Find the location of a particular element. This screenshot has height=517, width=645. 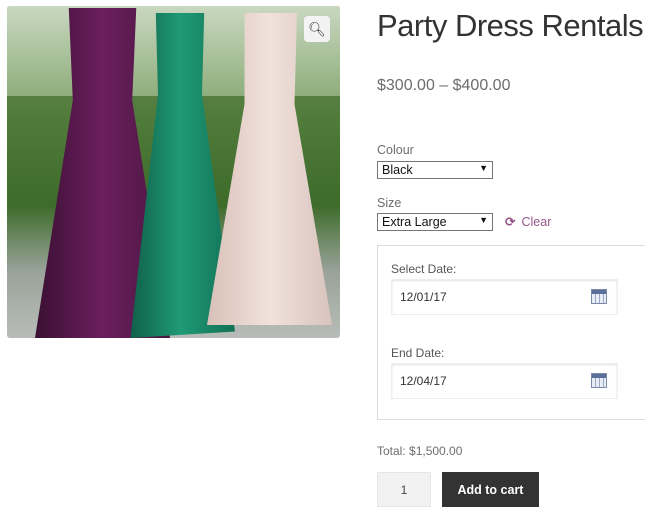

magnifier-icon: 🔍︎ is located at coordinates (317, 28).